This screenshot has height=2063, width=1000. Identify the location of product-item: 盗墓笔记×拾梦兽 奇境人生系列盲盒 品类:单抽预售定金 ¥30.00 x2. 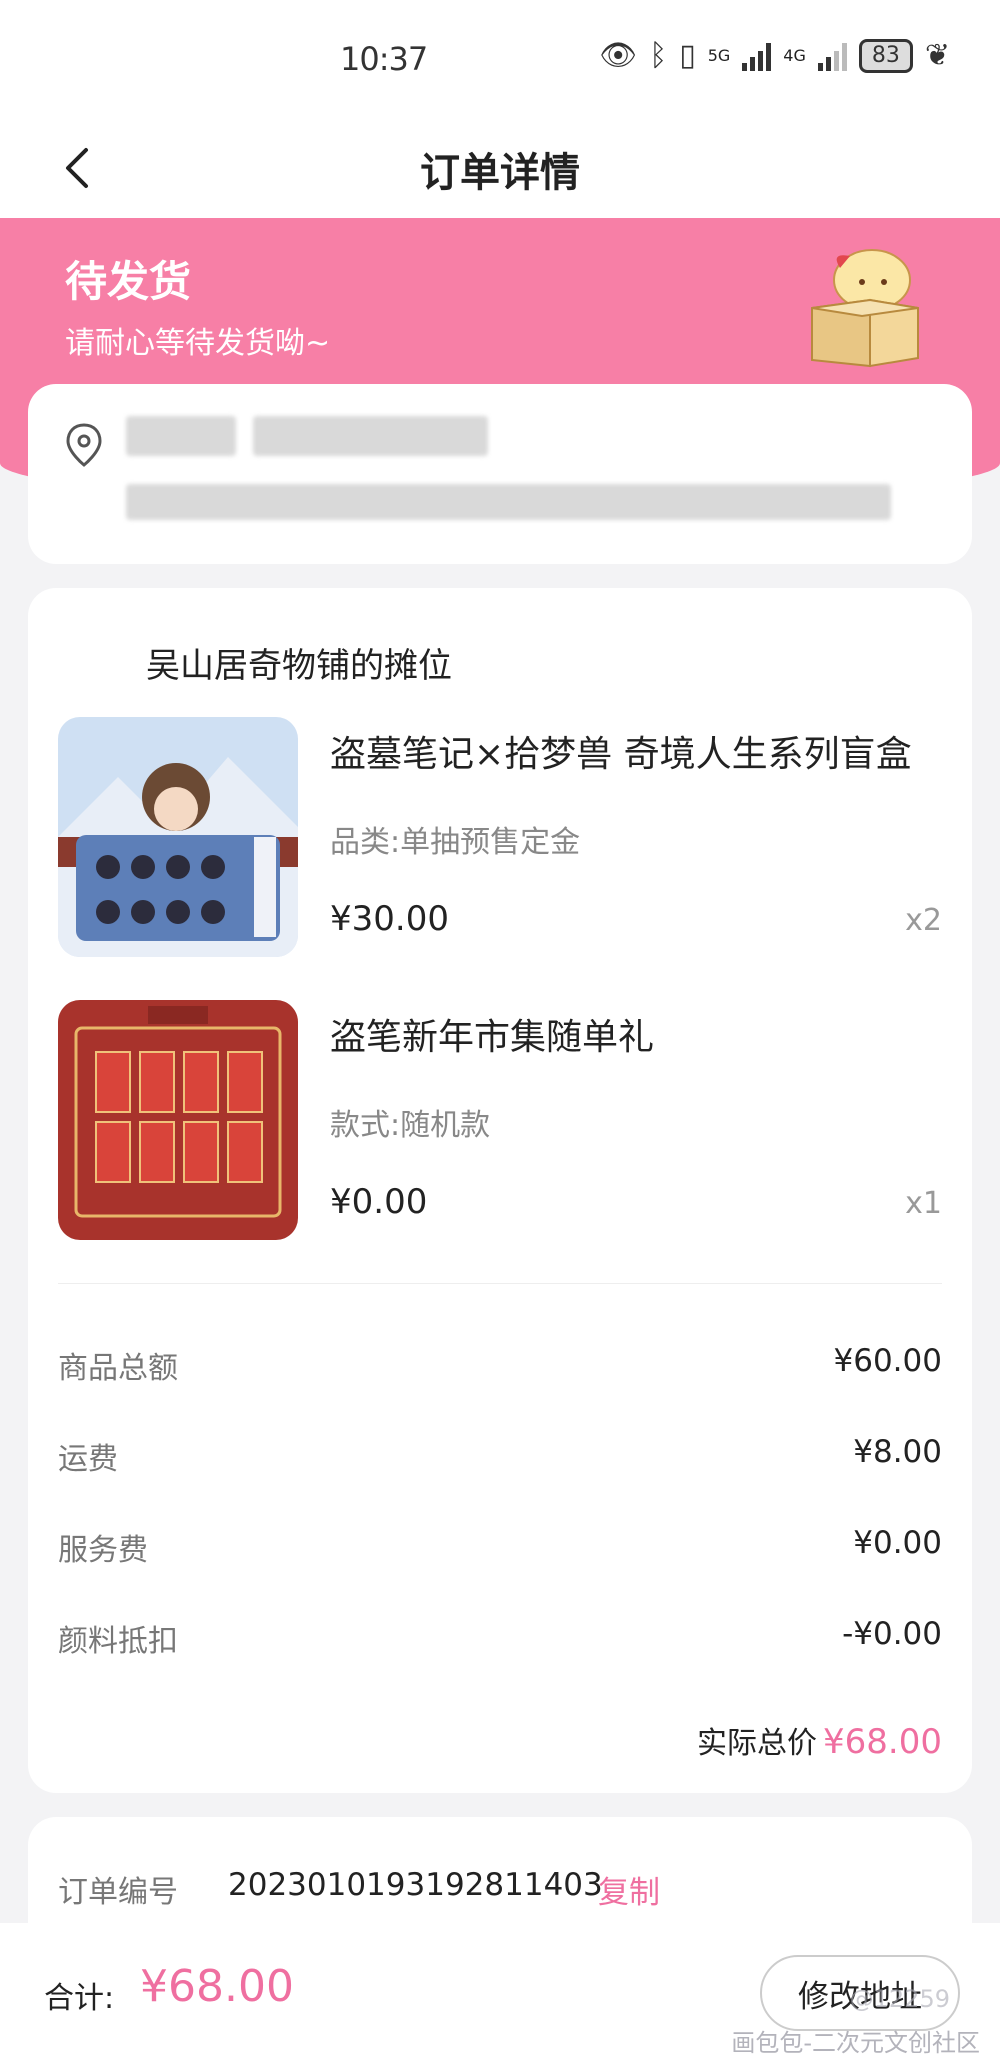
(500, 837).